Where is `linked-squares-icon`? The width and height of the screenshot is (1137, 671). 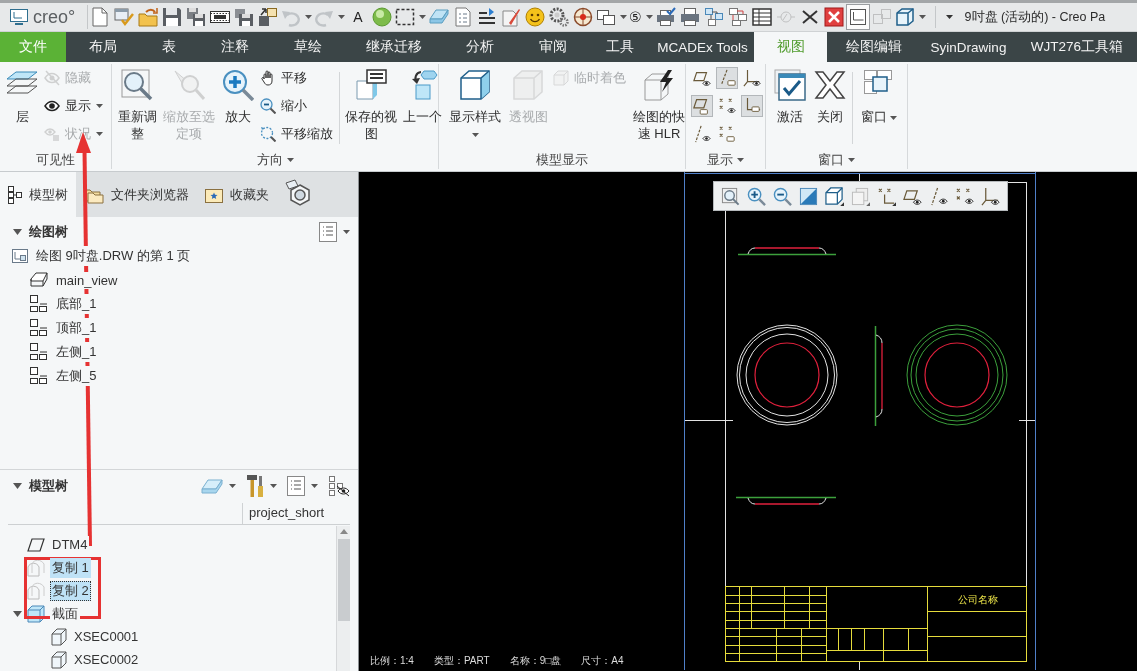 linked-squares-icon is located at coordinates (881, 17).